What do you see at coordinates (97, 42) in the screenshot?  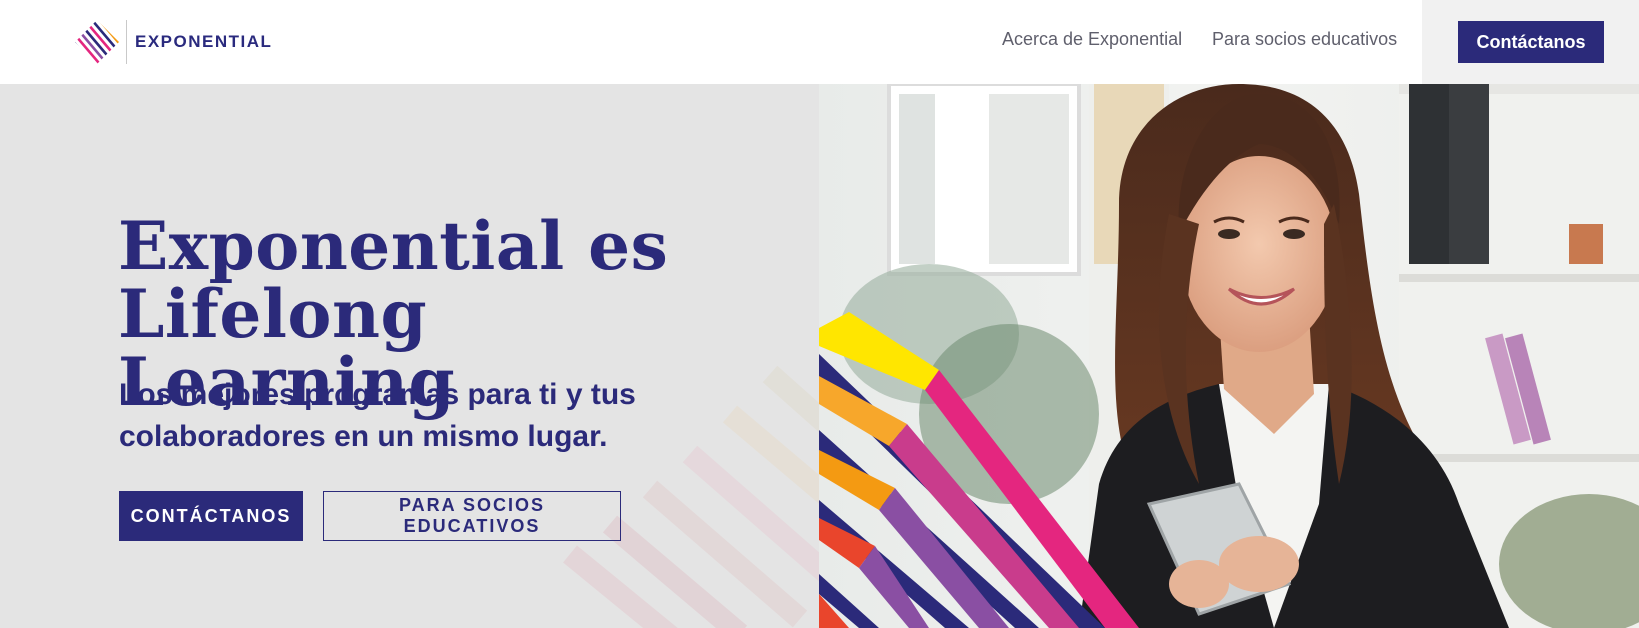 I see `exponential-logo-icon` at bounding box center [97, 42].